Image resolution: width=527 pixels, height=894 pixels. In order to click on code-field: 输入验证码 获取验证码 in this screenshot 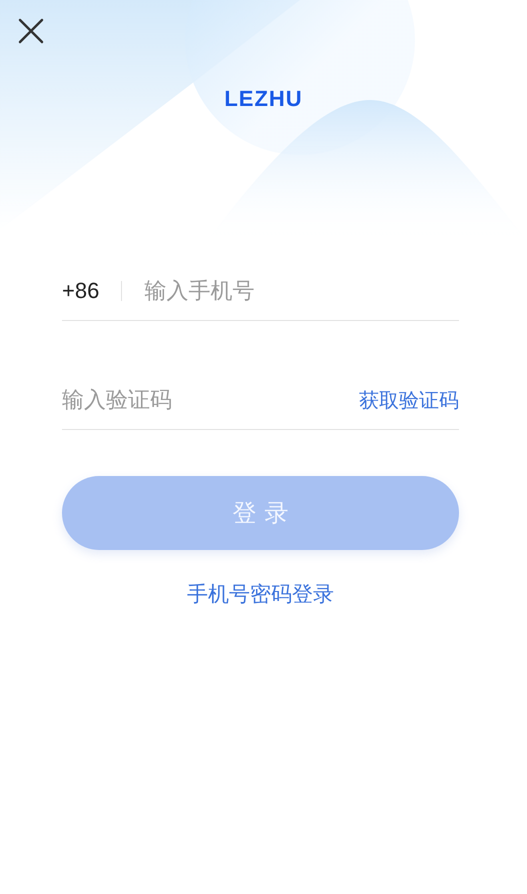, I will do `click(260, 400)`.